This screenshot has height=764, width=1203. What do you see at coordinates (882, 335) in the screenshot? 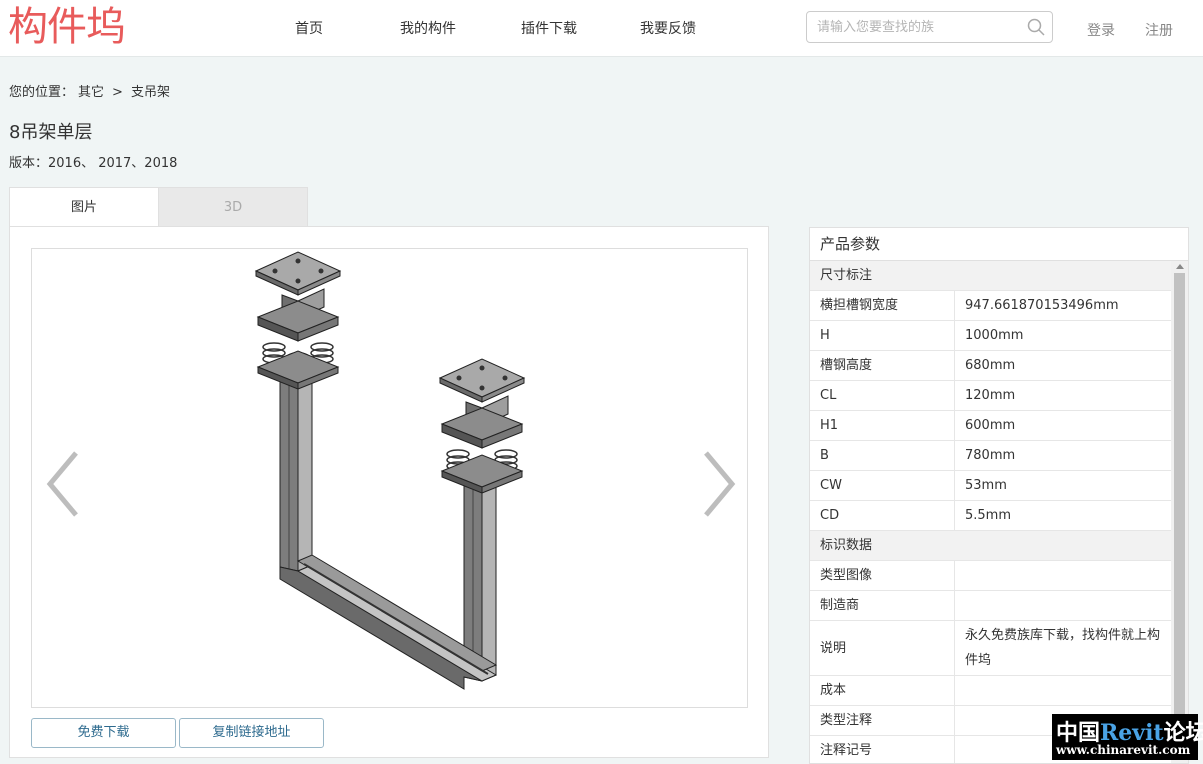
I see `param-key: H` at bounding box center [882, 335].